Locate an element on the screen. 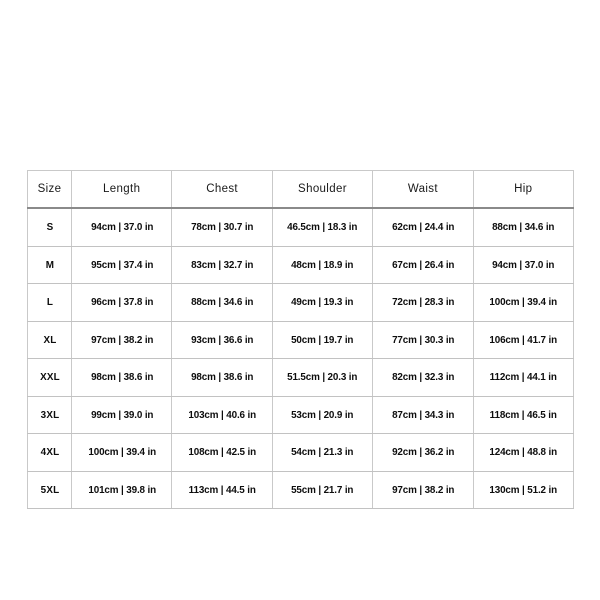  cell-size: 5XL is located at coordinates (49, 489).